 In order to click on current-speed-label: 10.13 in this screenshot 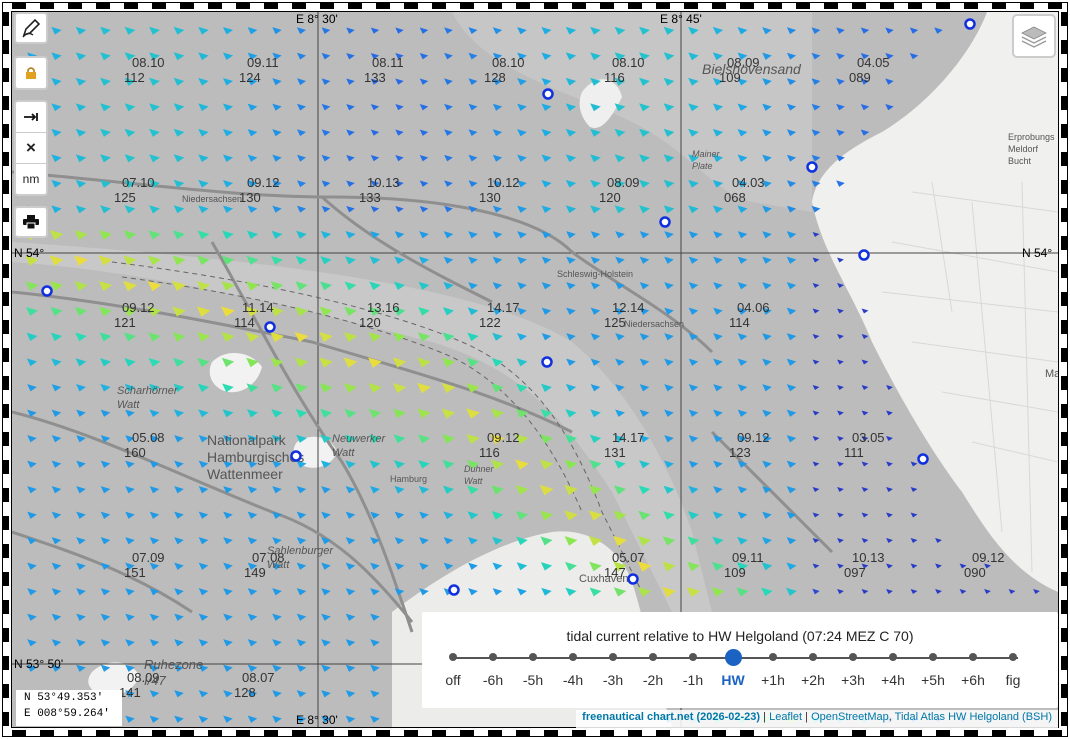, I will do `click(868, 557)`.